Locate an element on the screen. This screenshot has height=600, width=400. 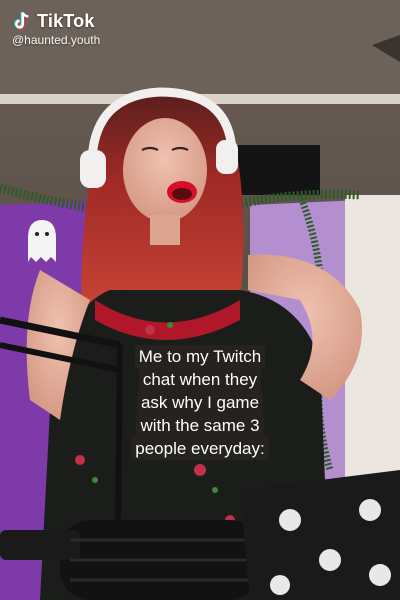
headphones-cup-left is located at coordinates (93, 169).